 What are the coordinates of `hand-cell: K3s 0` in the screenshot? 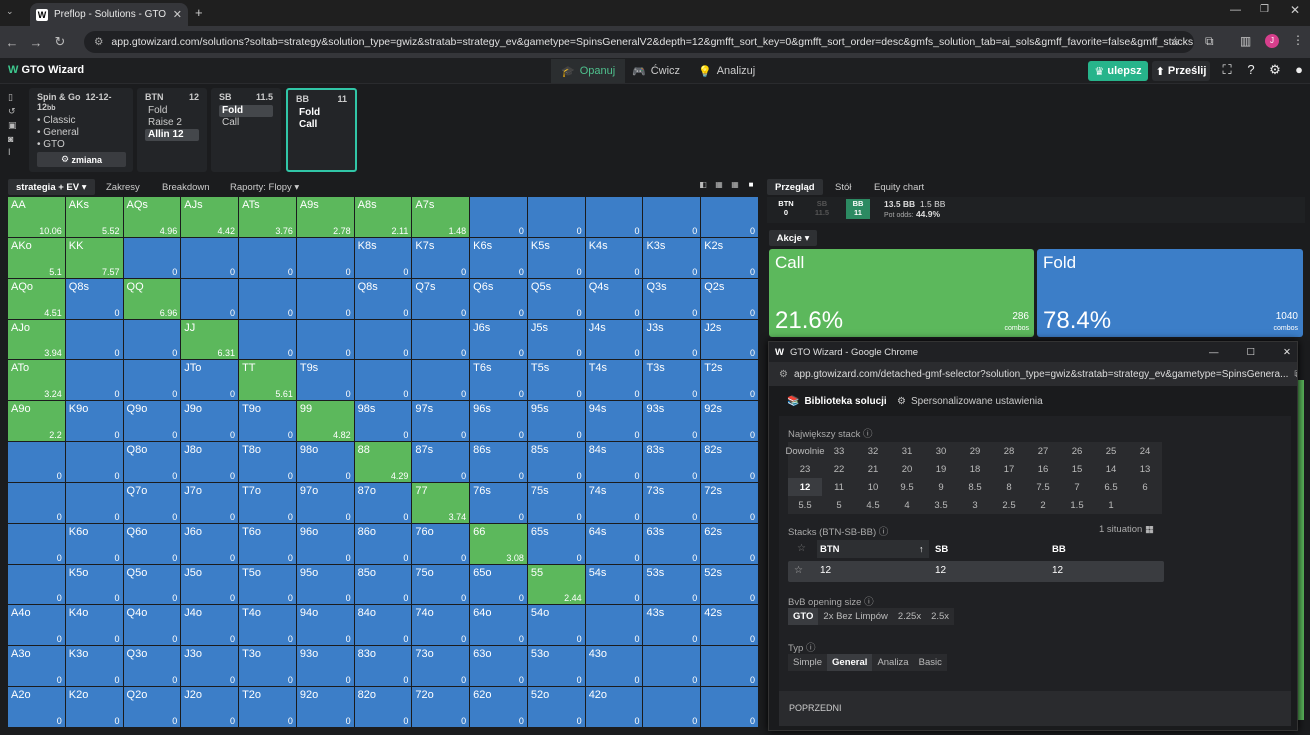 It's located at (672, 257).